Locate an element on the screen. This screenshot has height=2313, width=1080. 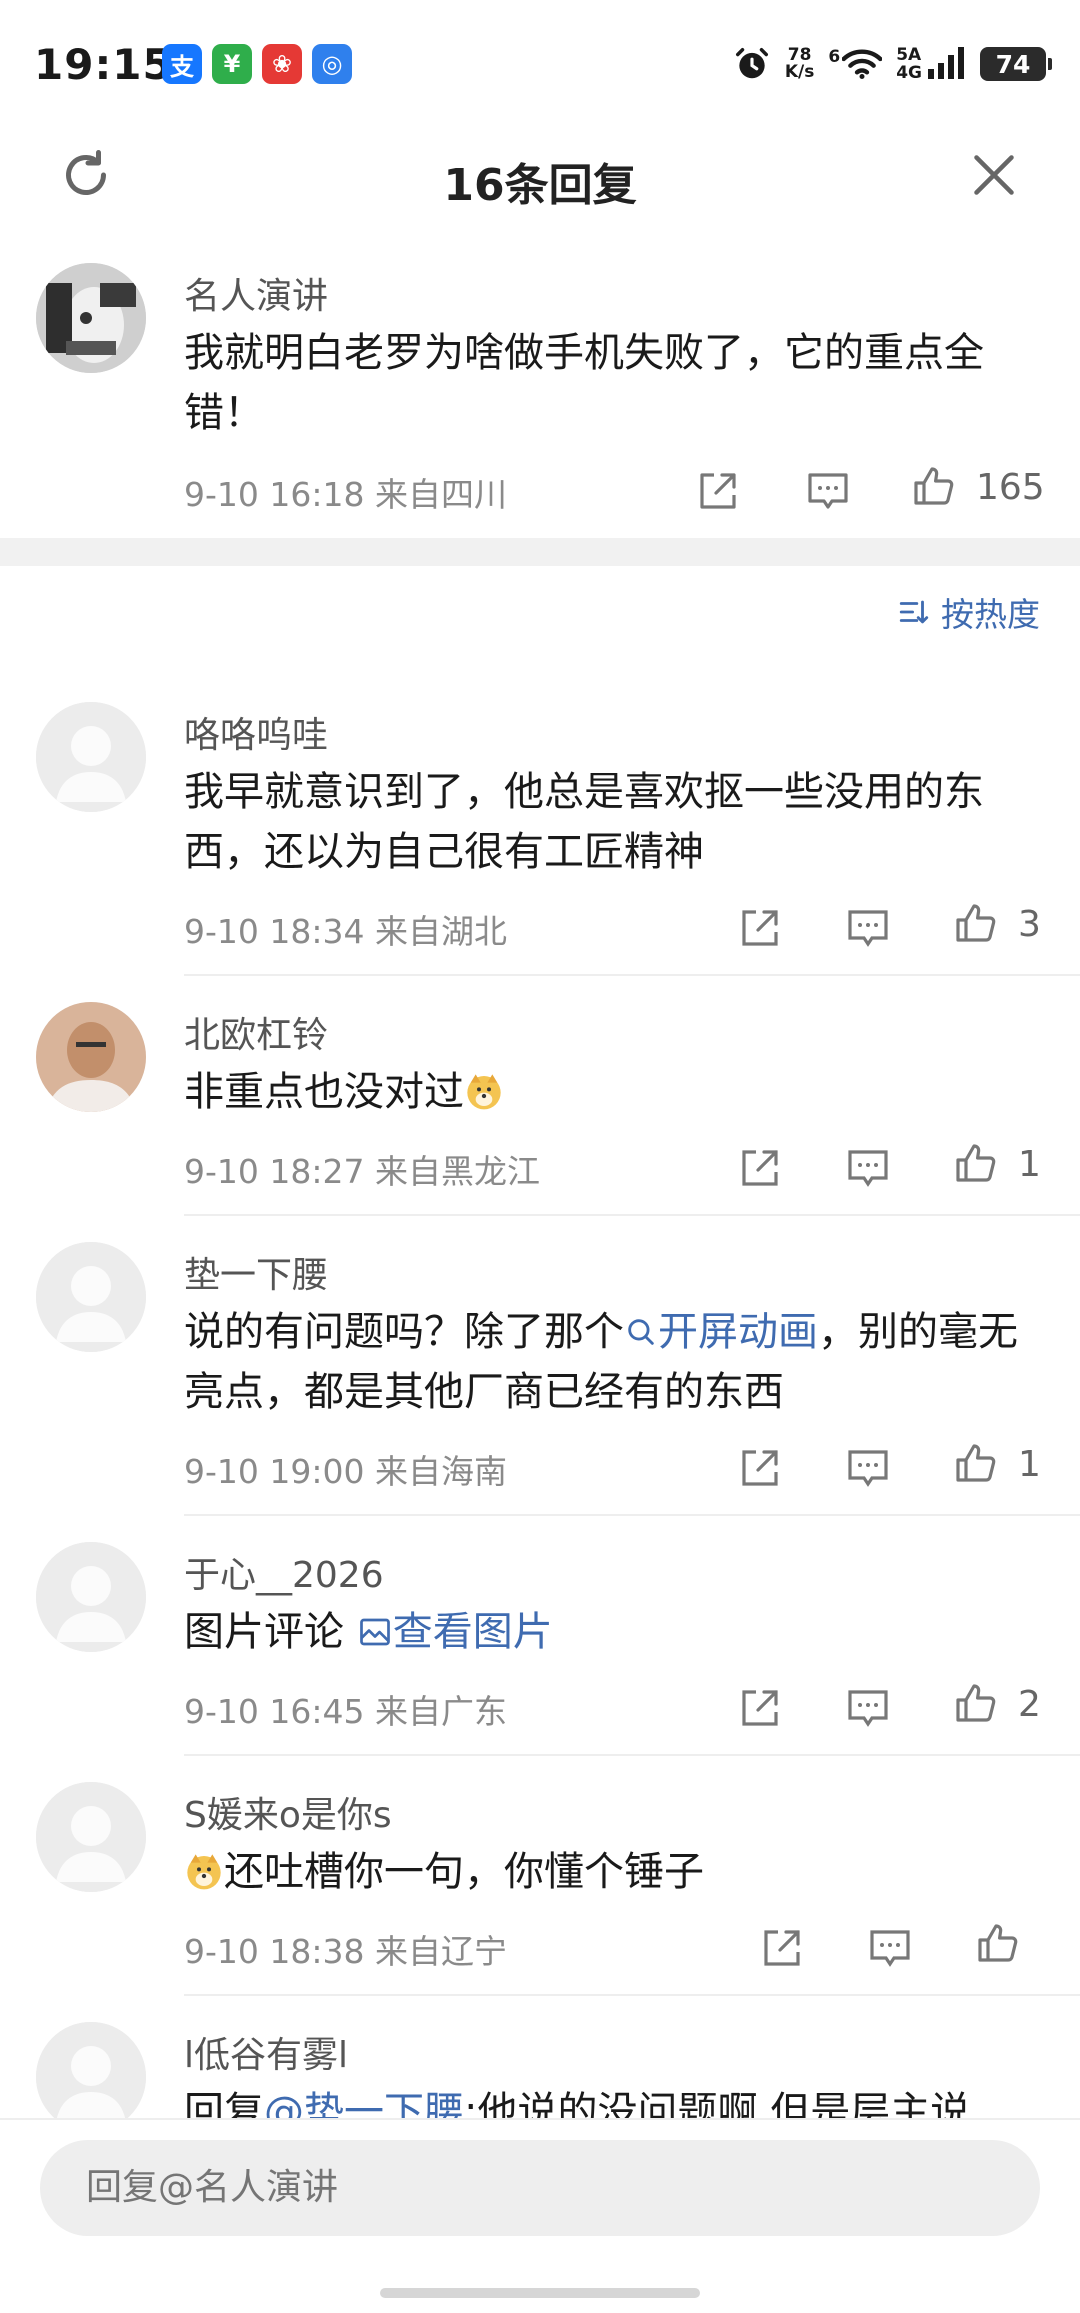
reply-meta: 9-10 16:45 来自广东 is located at coordinates (345, 1711).